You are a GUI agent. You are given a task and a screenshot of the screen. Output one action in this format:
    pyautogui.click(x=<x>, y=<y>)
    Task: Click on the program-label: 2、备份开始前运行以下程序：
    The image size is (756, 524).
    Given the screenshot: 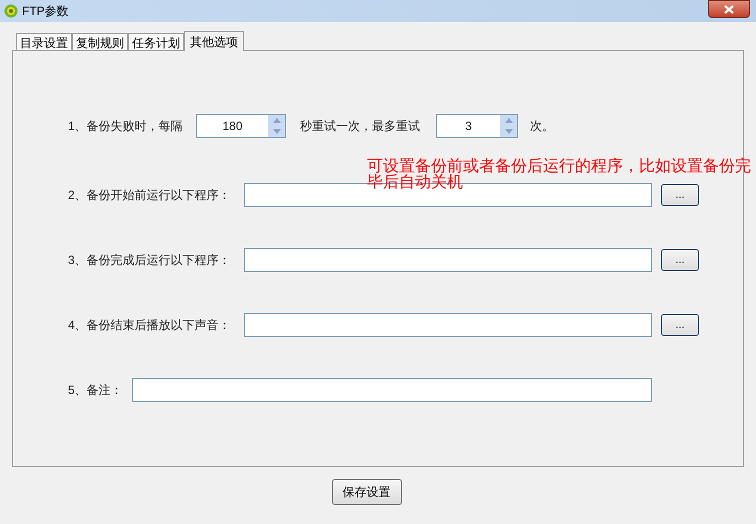 What is the action you would take?
    pyautogui.click(x=150, y=195)
    